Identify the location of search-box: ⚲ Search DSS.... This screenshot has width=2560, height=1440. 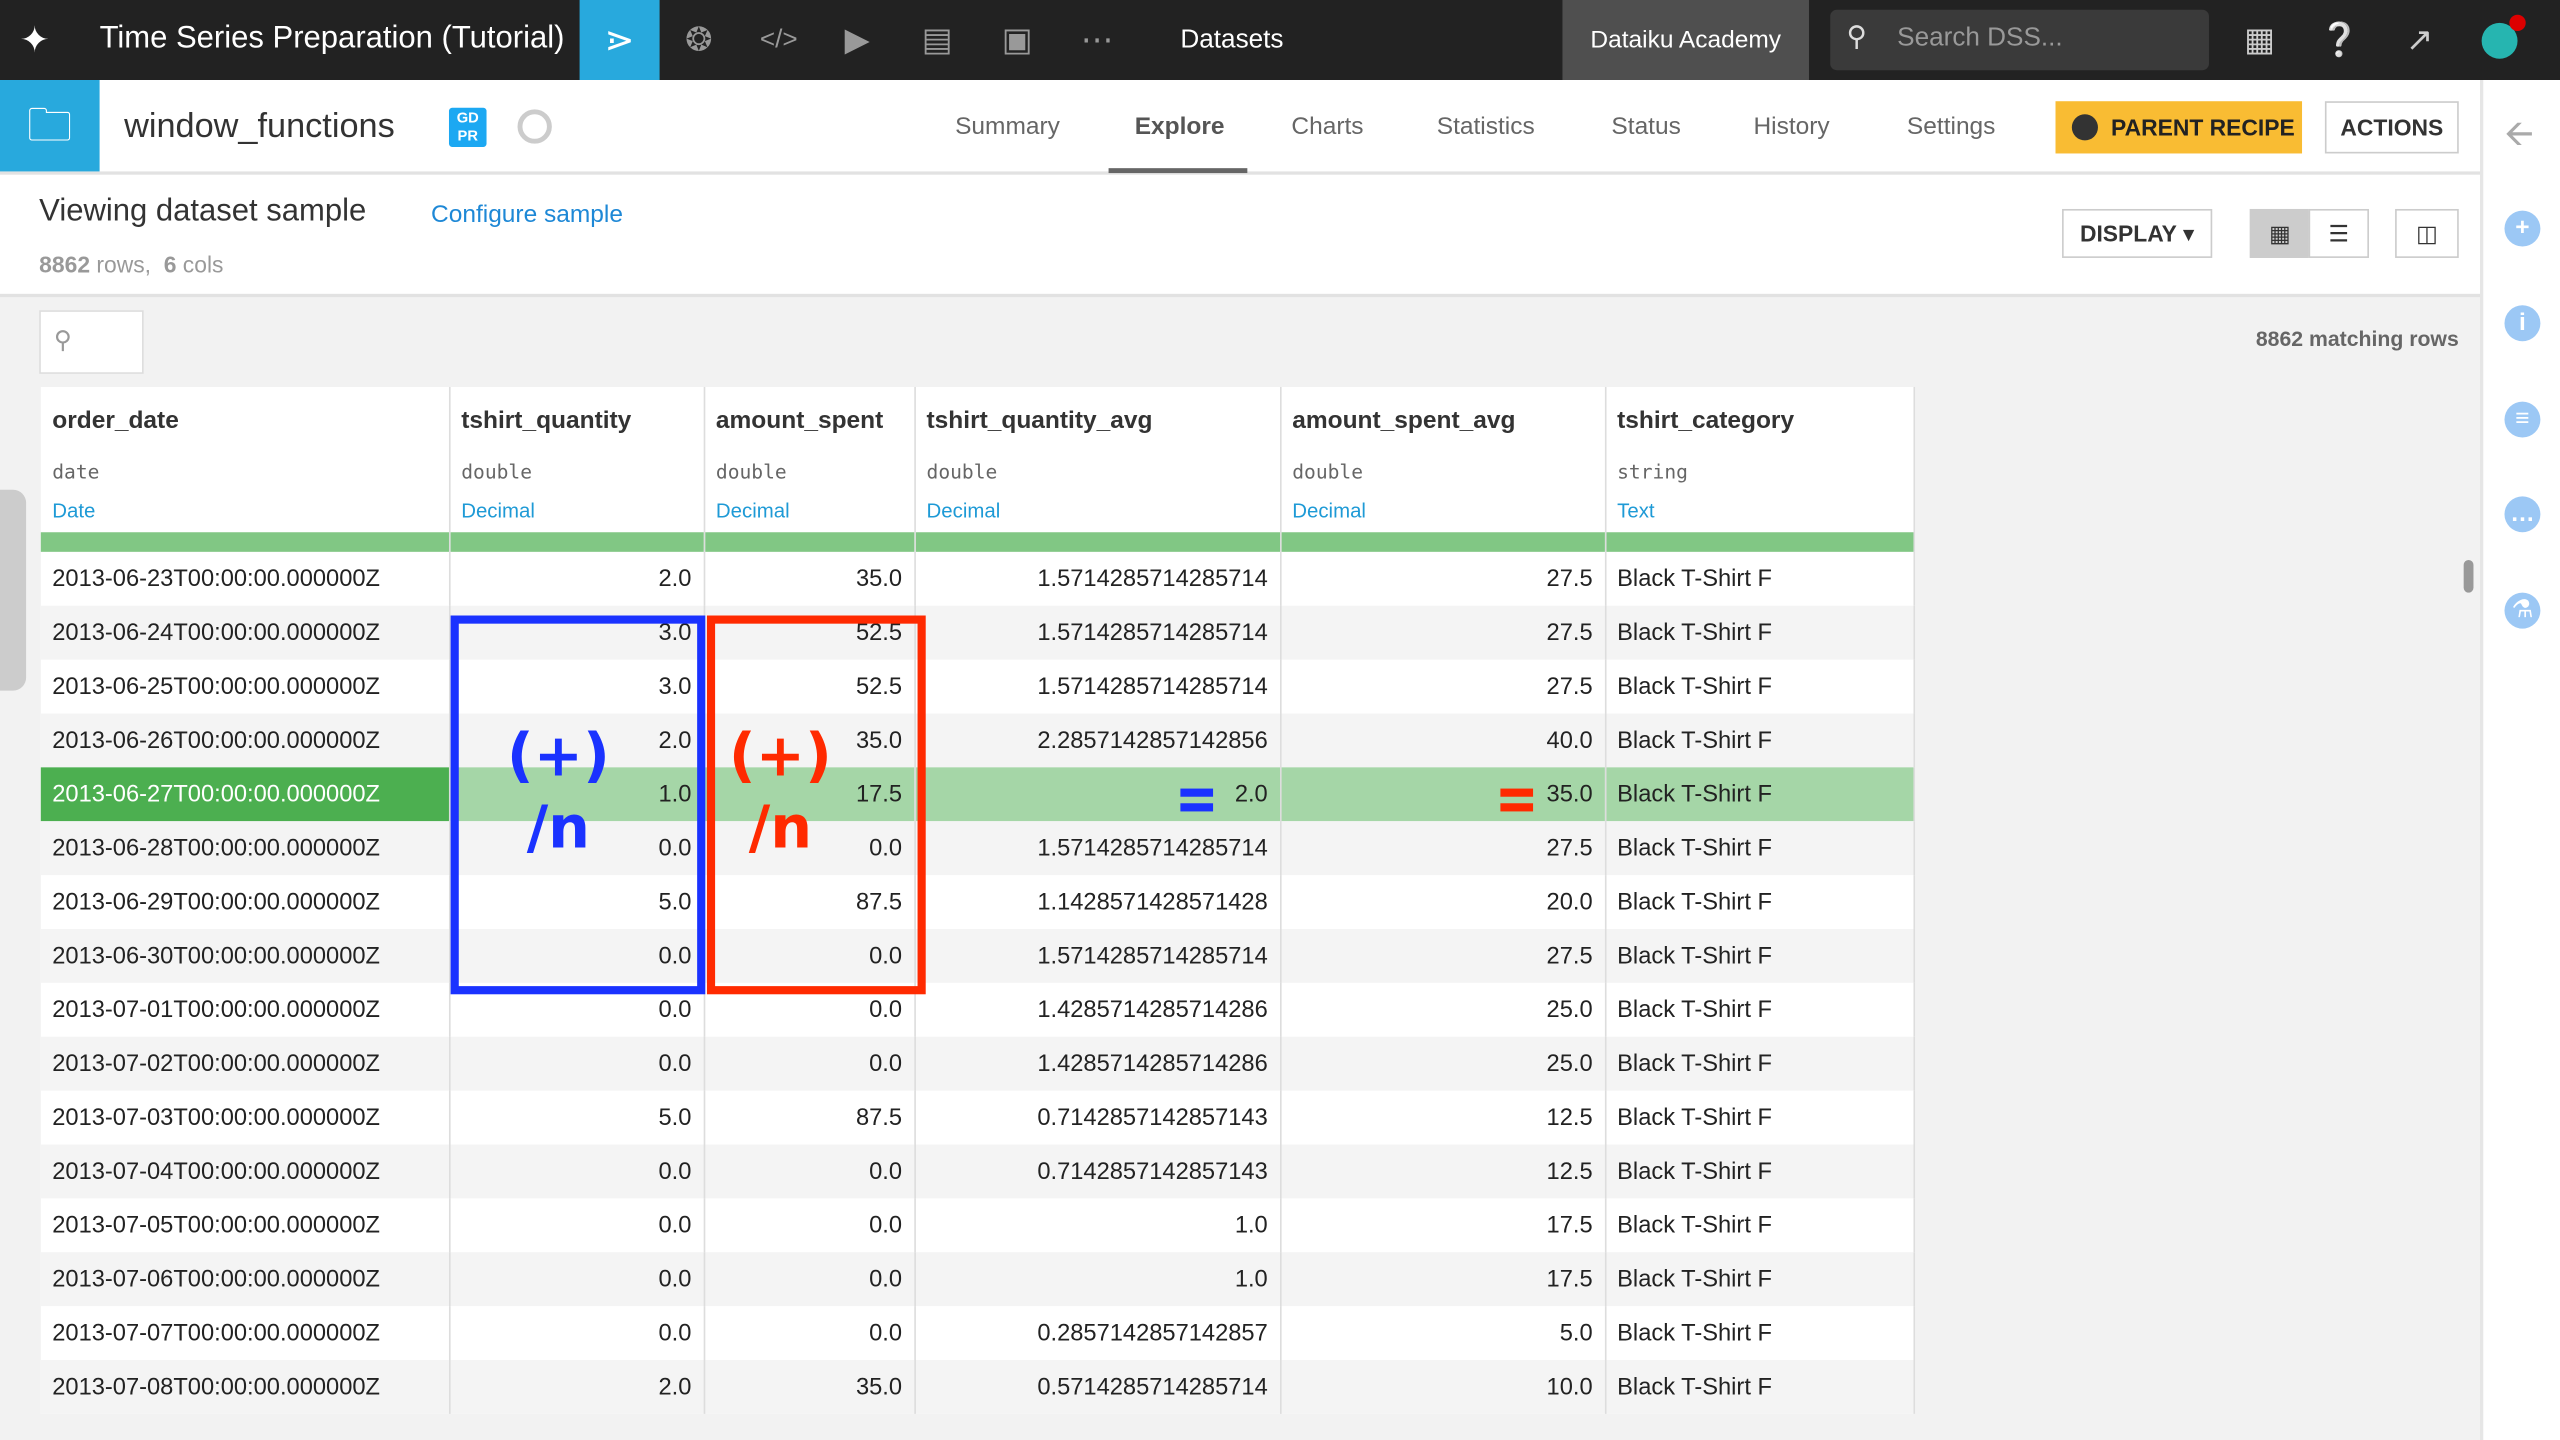
(2019, 40).